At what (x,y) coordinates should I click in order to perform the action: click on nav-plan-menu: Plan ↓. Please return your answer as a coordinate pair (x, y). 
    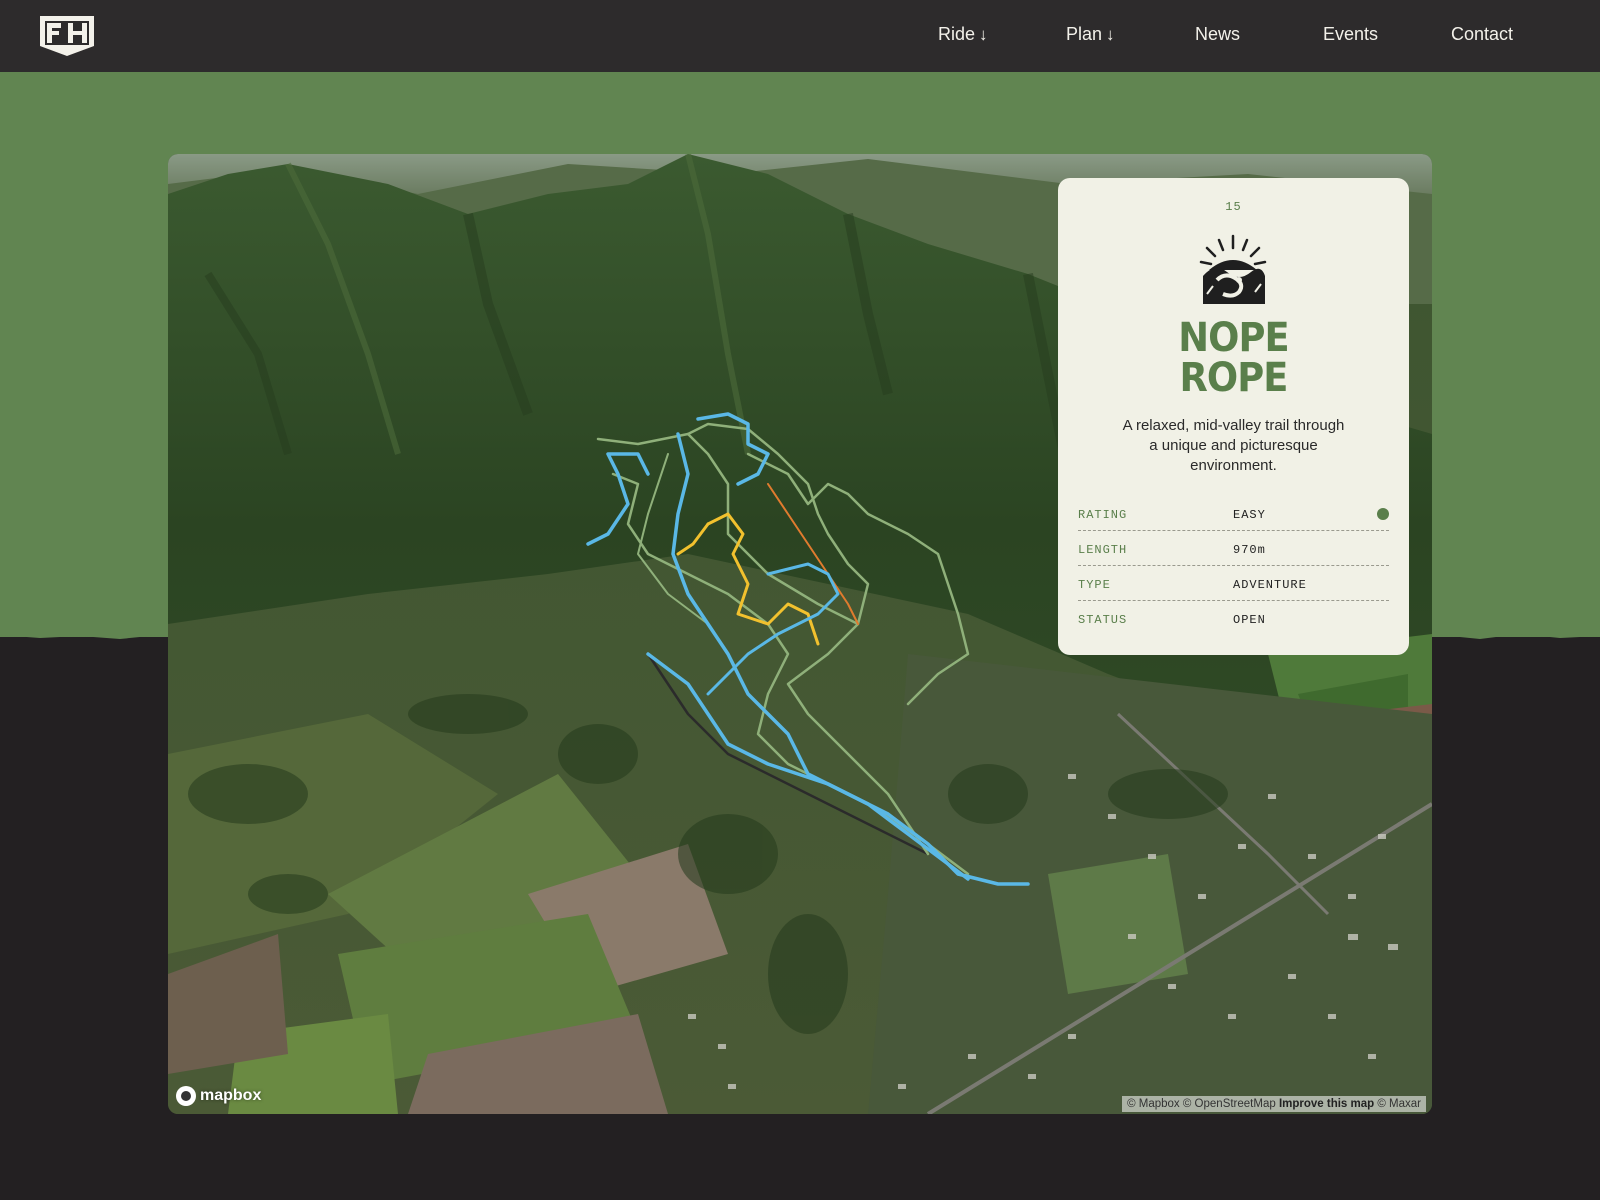
    Looking at the image, I should click on (1090, 34).